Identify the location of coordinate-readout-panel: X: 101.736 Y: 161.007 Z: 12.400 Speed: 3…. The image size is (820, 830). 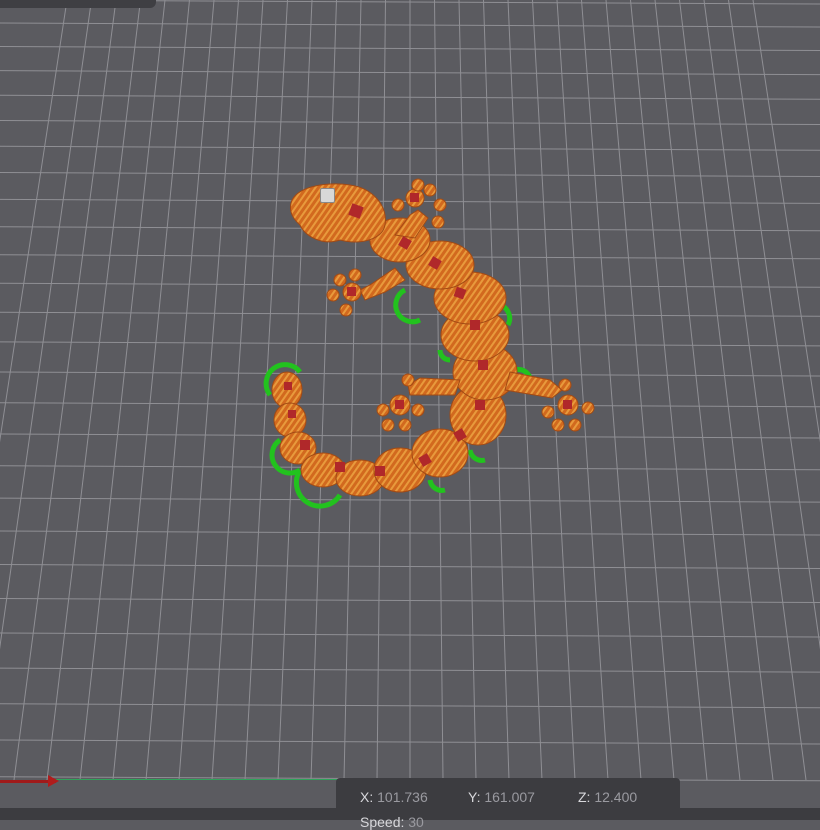
(508, 799).